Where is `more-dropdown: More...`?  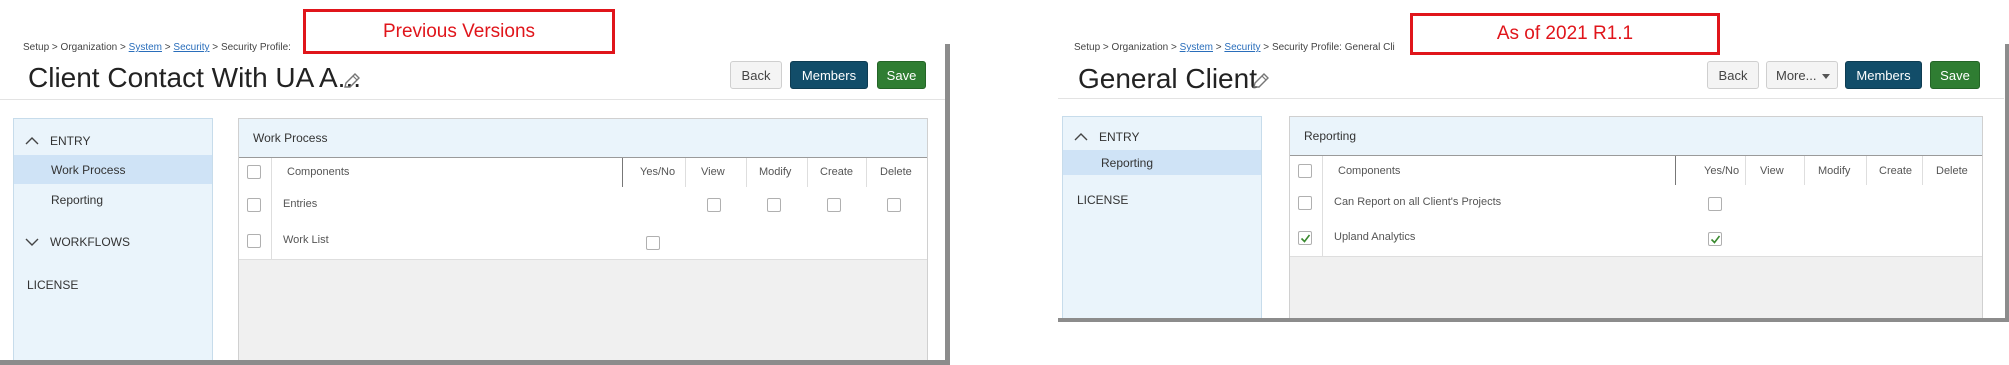 more-dropdown: More... is located at coordinates (1802, 75).